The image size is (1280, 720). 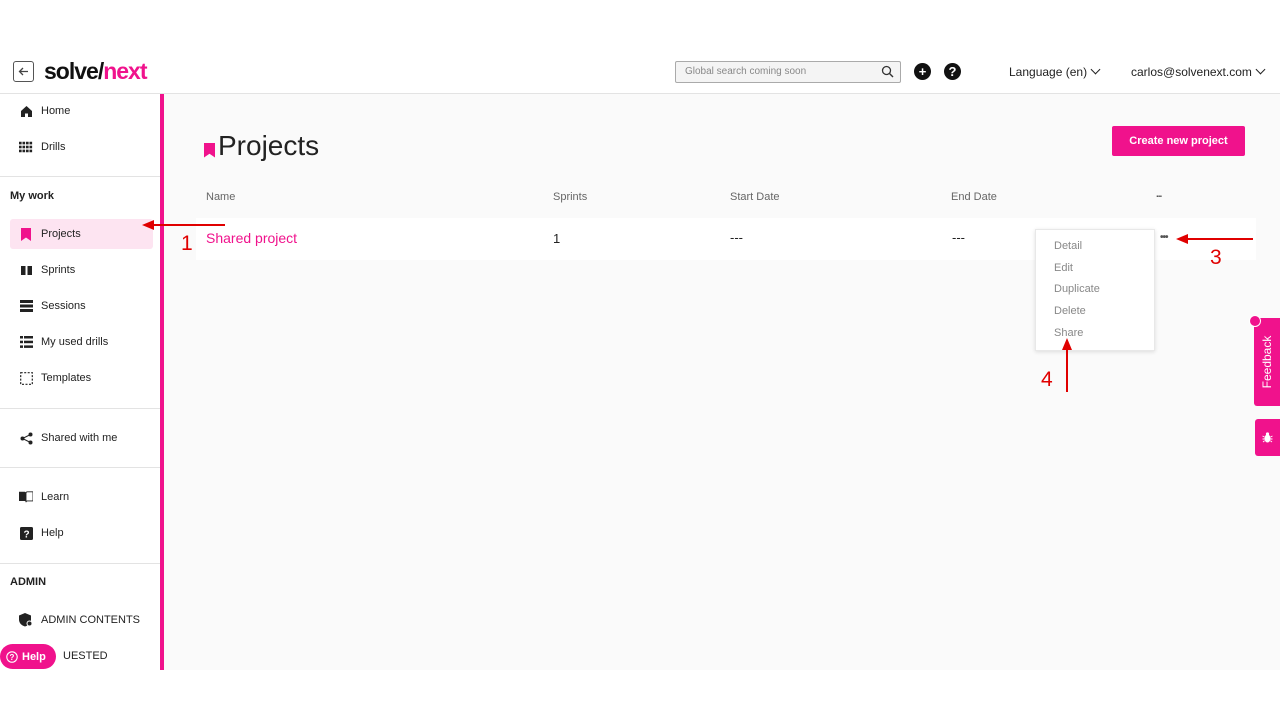 I want to click on template-icon, so click(x=26, y=378).